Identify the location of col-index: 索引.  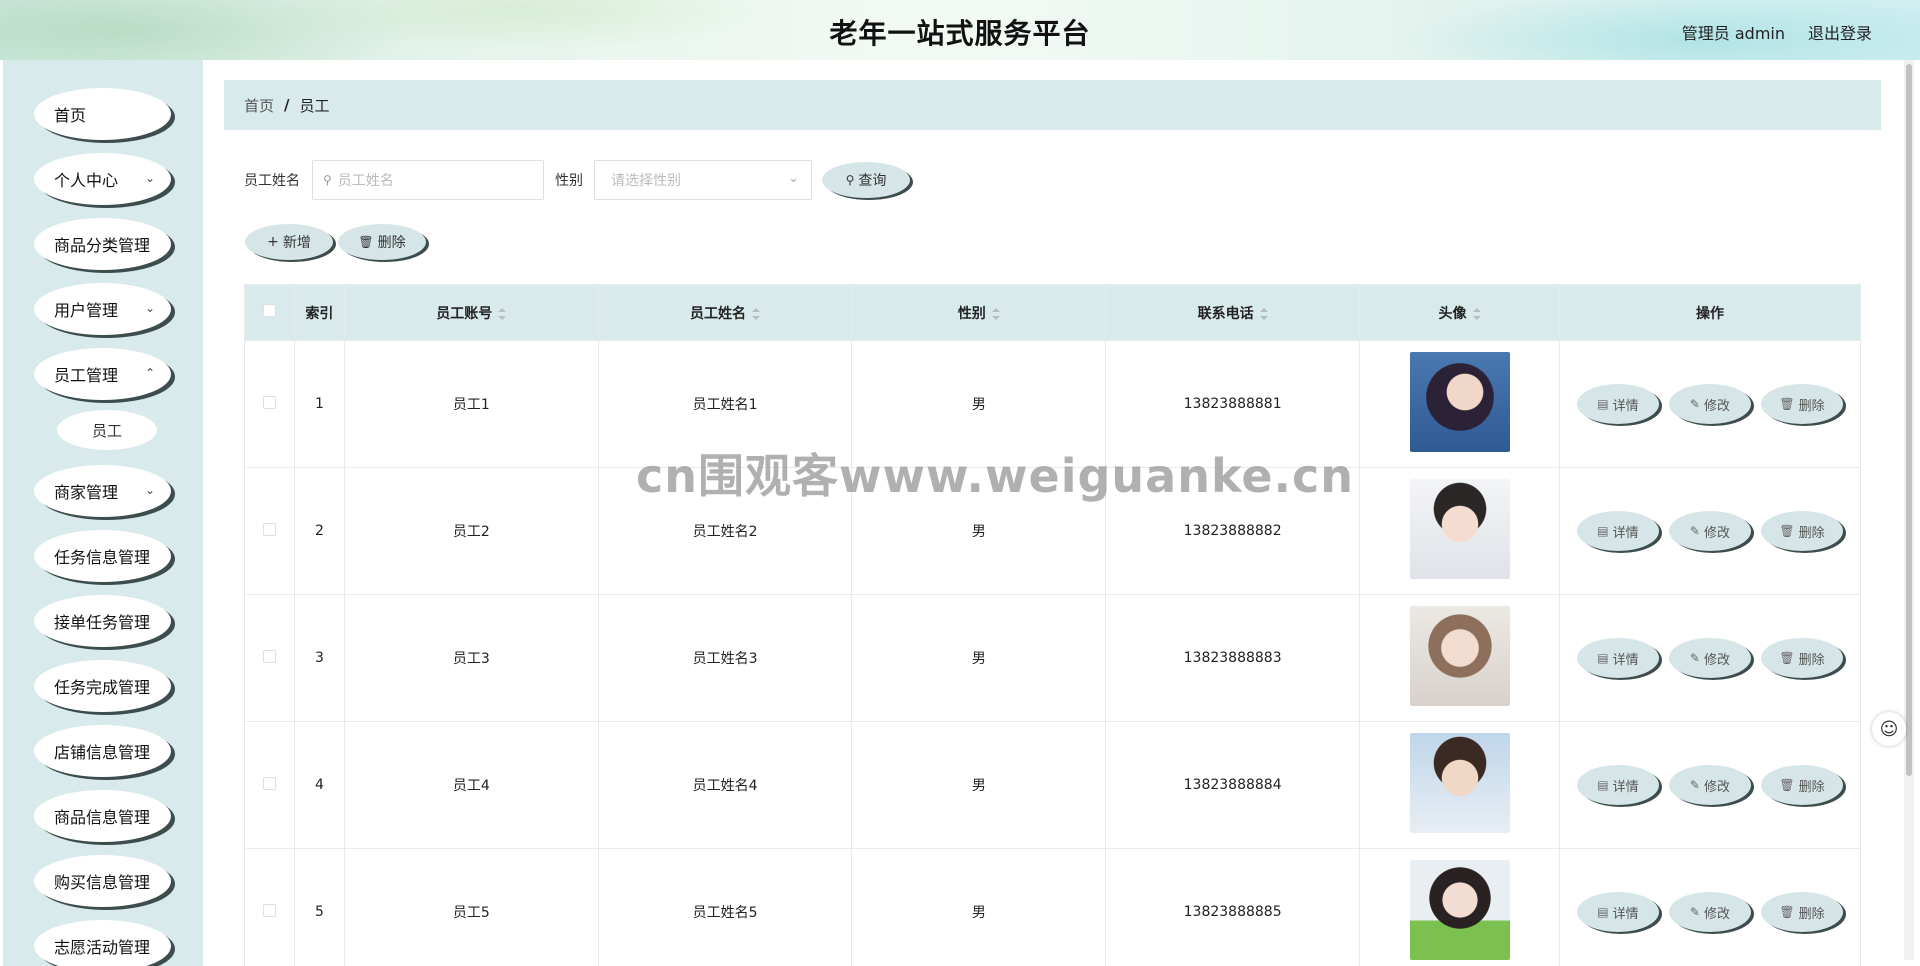
(319, 312).